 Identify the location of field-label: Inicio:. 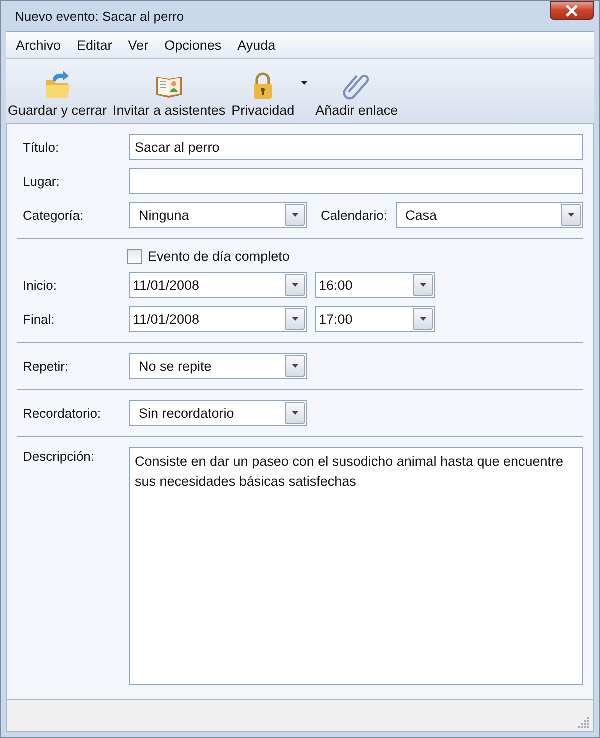
(40, 285).